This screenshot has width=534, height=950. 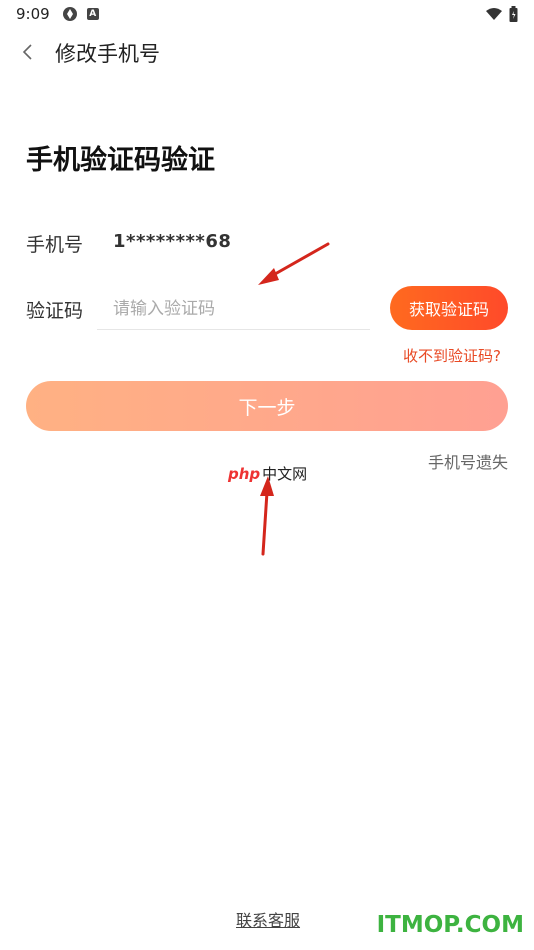 I want to click on no-code-link: 收不到验证码?, so click(x=452, y=355).